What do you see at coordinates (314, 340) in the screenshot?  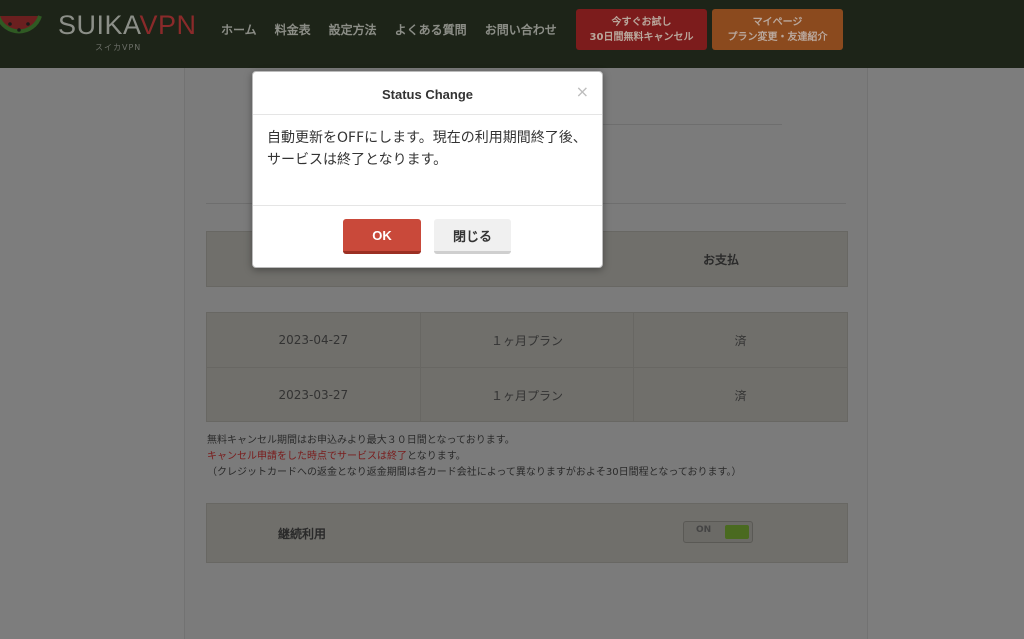 I see `date-cell: 2023-04-27` at bounding box center [314, 340].